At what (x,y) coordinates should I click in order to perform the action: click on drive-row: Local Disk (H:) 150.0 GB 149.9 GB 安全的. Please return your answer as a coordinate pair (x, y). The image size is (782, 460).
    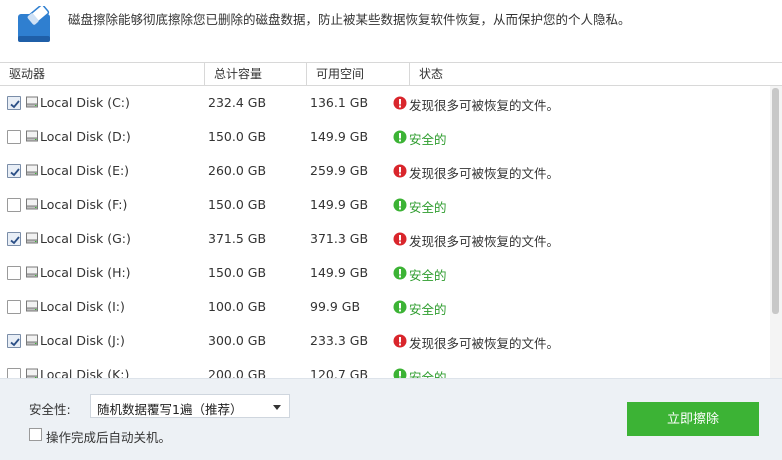
    Looking at the image, I should click on (385, 273).